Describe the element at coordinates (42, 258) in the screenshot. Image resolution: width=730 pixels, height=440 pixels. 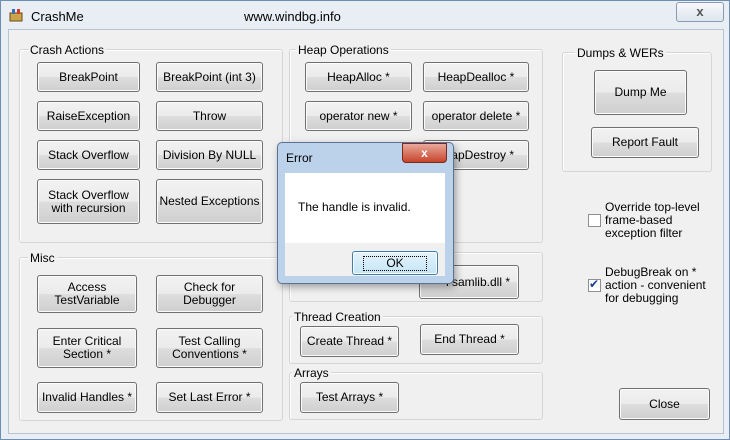
I see `misc-label: Misc` at that location.